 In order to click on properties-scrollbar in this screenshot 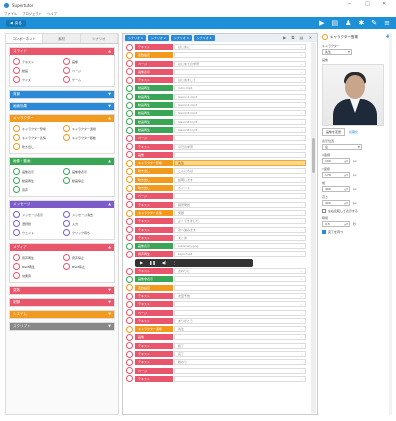, I will do `click(390, 224)`.